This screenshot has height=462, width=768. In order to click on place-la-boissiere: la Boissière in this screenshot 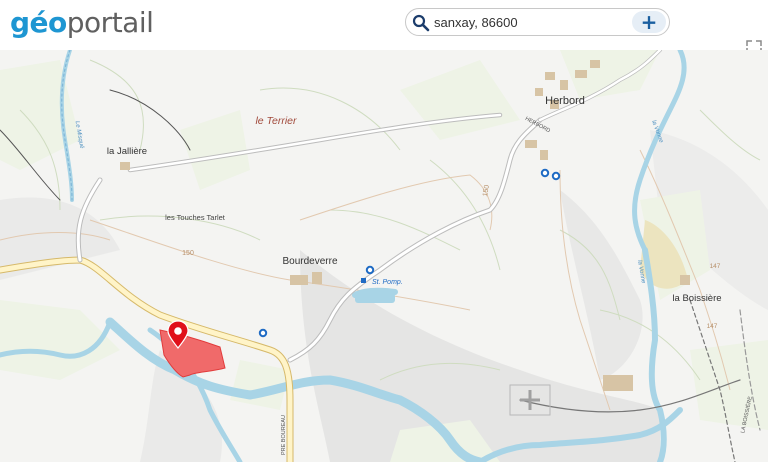, I will do `click(696, 298)`.